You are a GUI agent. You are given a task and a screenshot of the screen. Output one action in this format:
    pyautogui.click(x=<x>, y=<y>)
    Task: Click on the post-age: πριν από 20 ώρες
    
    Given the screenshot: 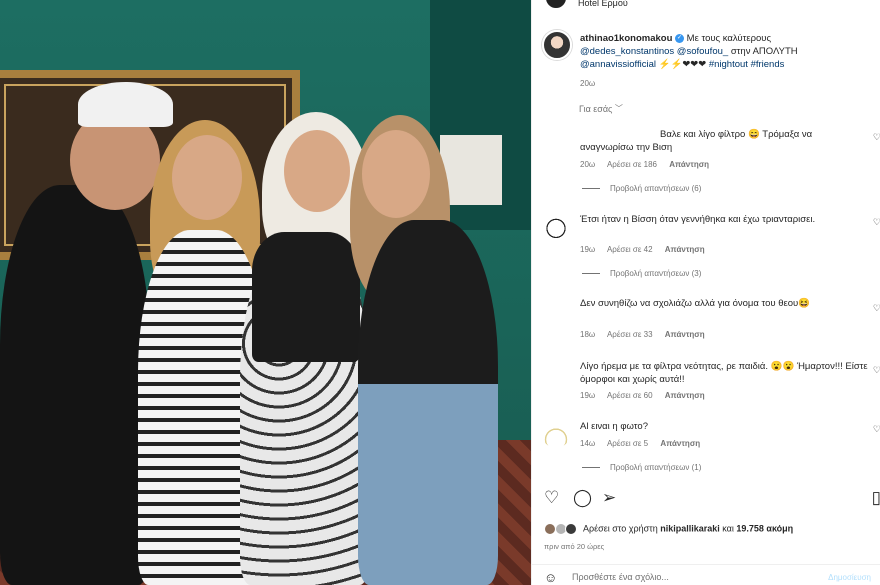 What is the action you would take?
    pyautogui.click(x=574, y=546)
    